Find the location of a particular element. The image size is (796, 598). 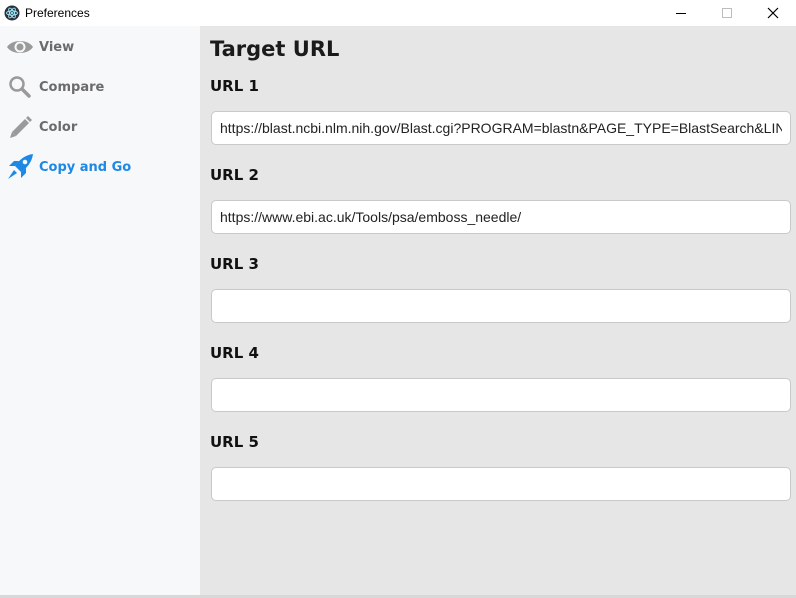

sidebar-item-label: Compare is located at coordinates (72, 87).